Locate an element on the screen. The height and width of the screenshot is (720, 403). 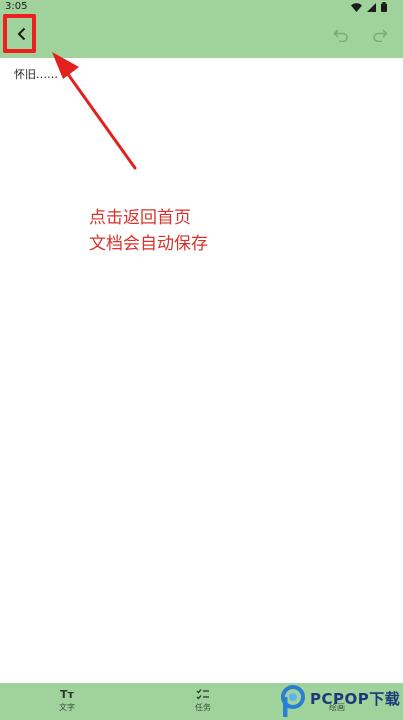
annotation-line-2: 文档会自动保存 is located at coordinates (148, 244).